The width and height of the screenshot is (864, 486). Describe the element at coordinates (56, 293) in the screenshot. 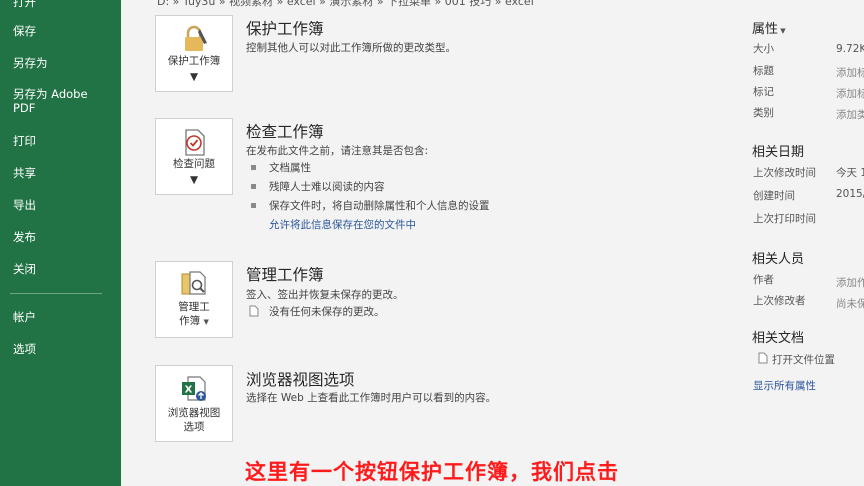

I see `nav-divider` at that location.